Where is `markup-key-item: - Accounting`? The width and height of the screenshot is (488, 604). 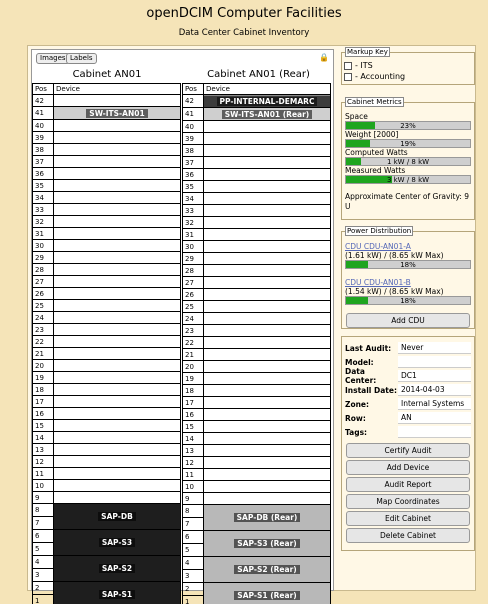 markup-key-item: - Accounting is located at coordinates (409, 77).